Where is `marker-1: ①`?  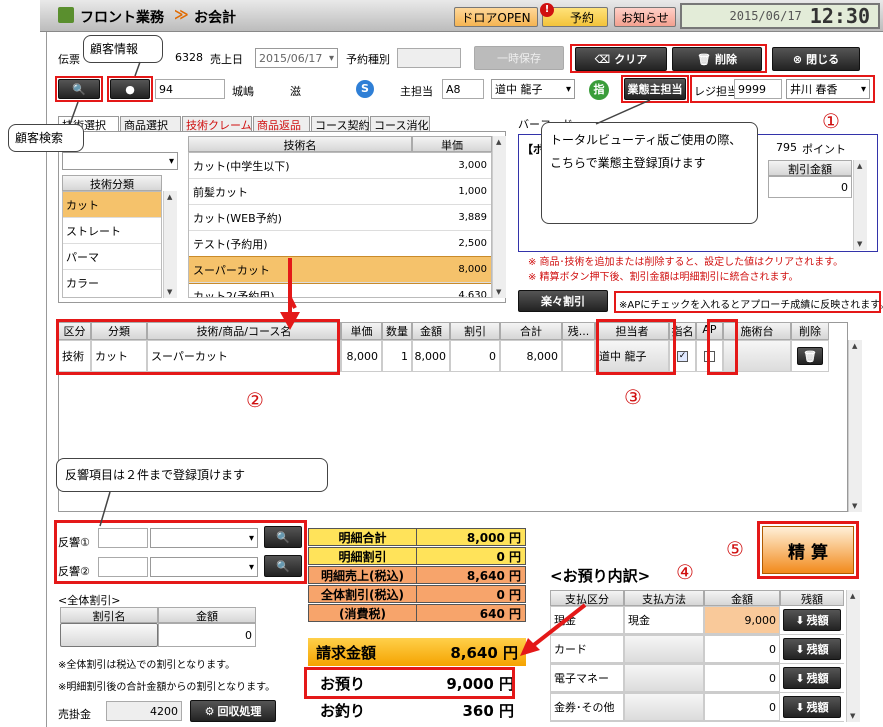
marker-1: ① is located at coordinates (831, 121).